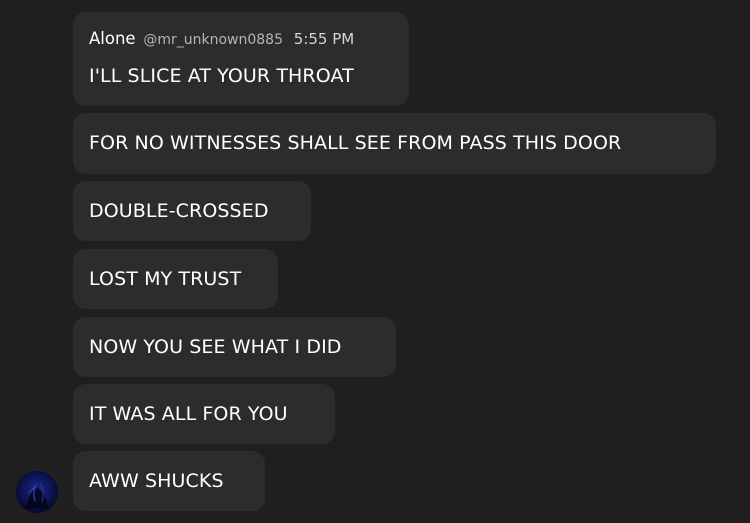 This screenshot has height=523, width=750. Describe the element at coordinates (324, 39) in the screenshot. I see `message-timestamp: 5:55 PM` at that location.